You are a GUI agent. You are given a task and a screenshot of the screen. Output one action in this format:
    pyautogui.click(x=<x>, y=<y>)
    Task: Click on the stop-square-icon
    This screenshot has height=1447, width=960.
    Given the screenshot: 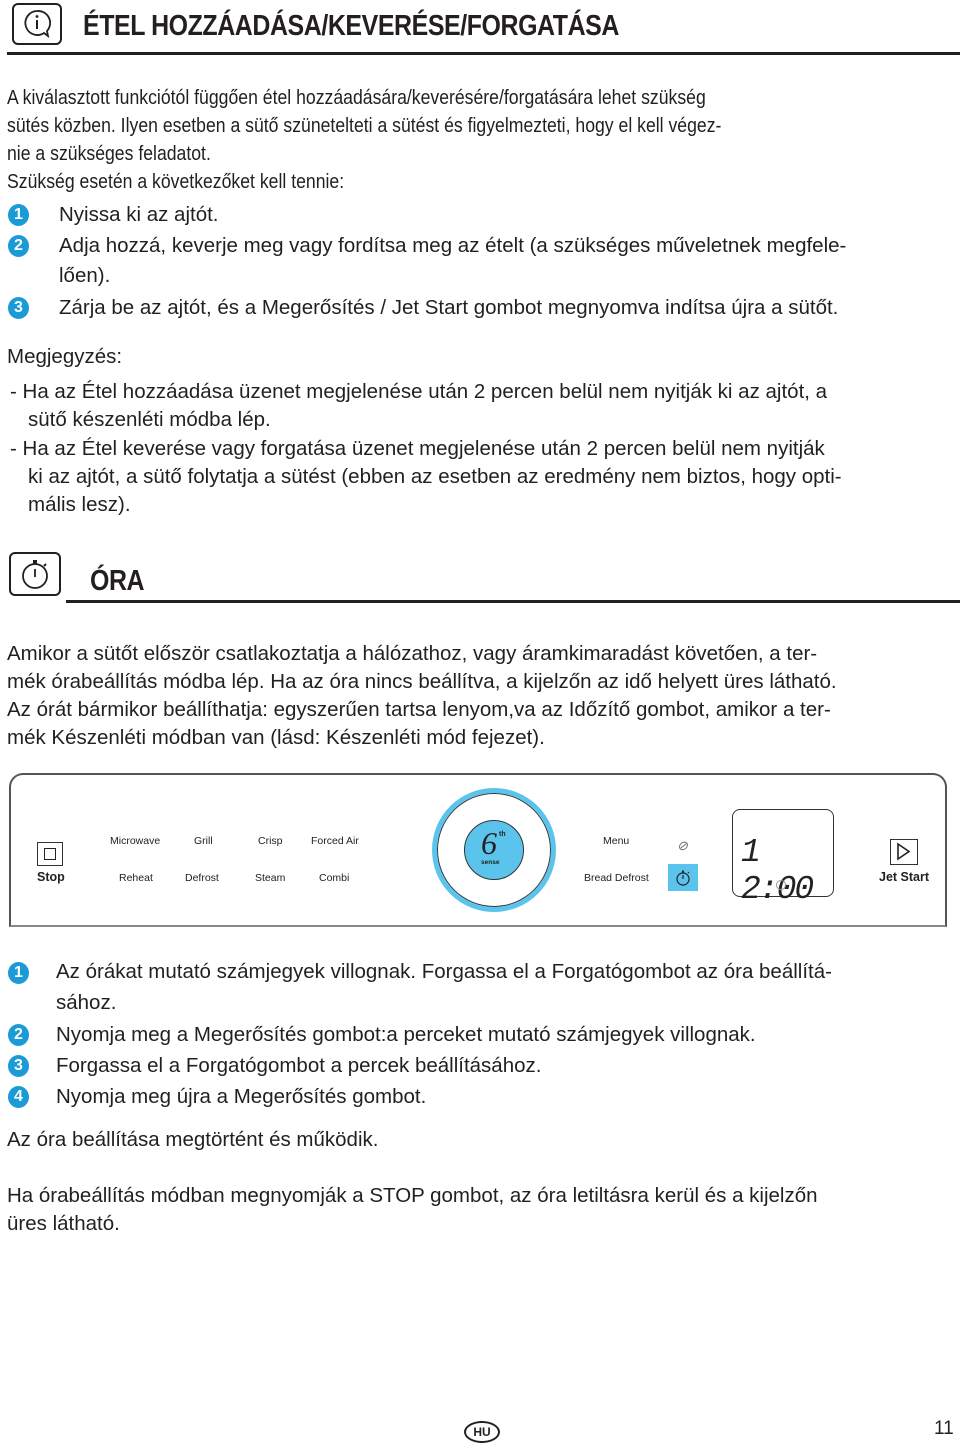 What is the action you would take?
    pyautogui.click(x=50, y=854)
    